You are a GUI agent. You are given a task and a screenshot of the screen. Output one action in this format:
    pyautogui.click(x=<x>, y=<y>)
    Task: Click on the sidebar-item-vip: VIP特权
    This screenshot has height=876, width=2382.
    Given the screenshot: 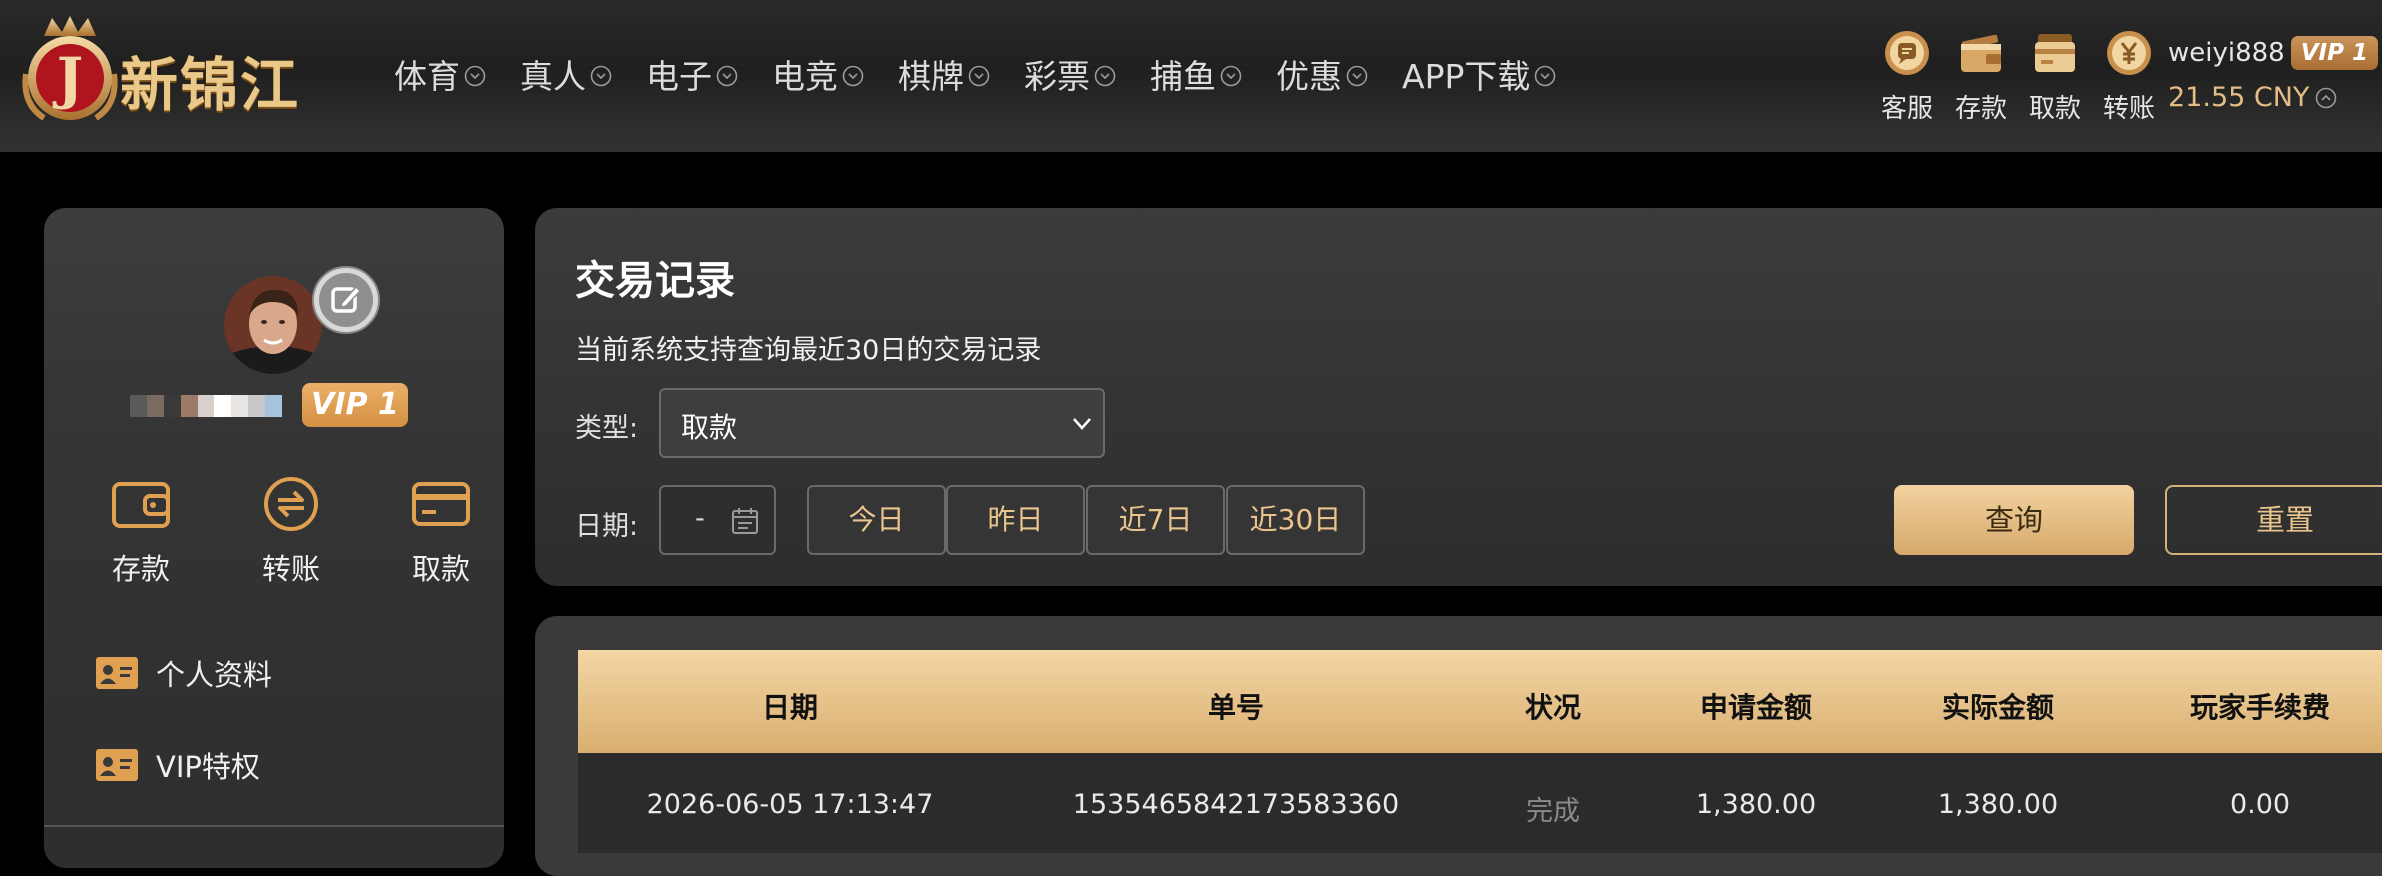 What is the action you would take?
    pyautogui.click(x=178, y=765)
    